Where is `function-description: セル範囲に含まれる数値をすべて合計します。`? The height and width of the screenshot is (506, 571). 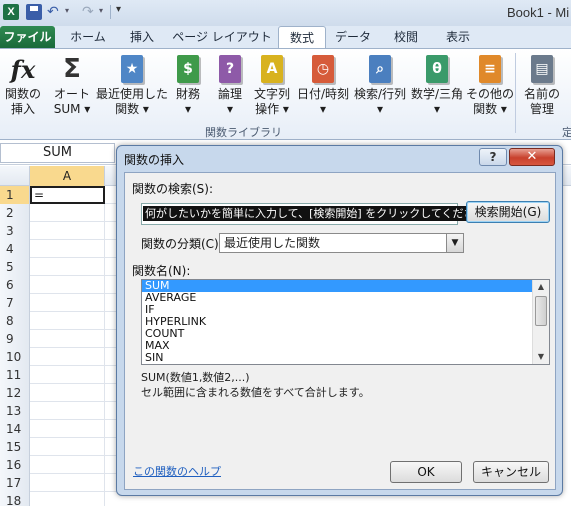 function-description: セル範囲に含まれる数値をすべて合計します。 is located at coordinates (255, 392).